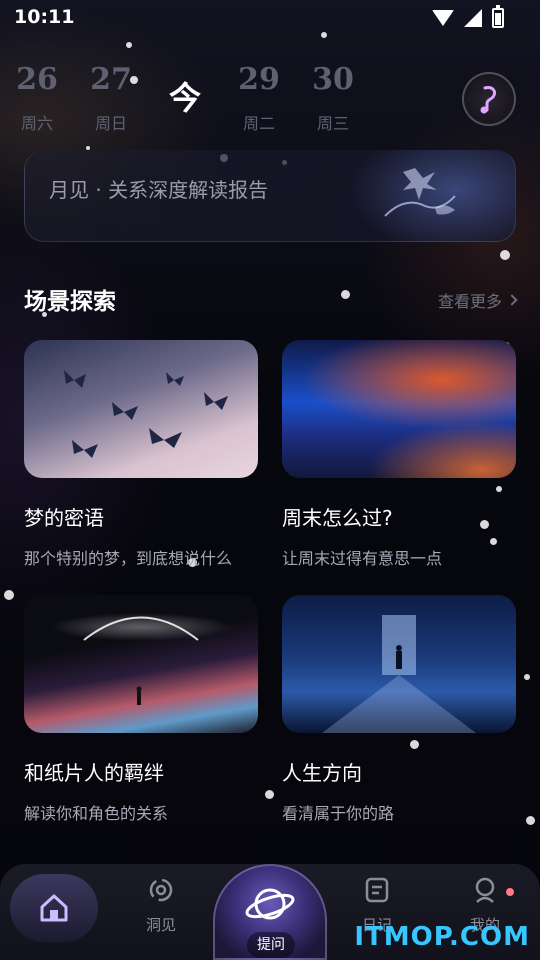 The image size is (540, 960). What do you see at coordinates (146, 414) in the screenshot?
I see `butterflies-art` at bounding box center [146, 414].